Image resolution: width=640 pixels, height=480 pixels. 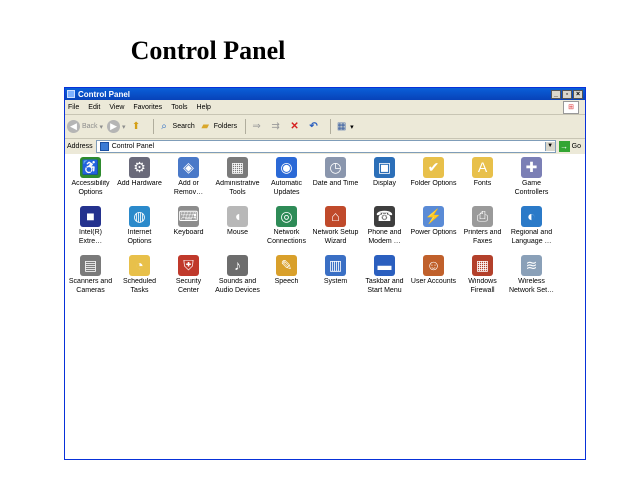 I want to click on scheduled-tasks-icon: ◔, so click(x=139, y=265).